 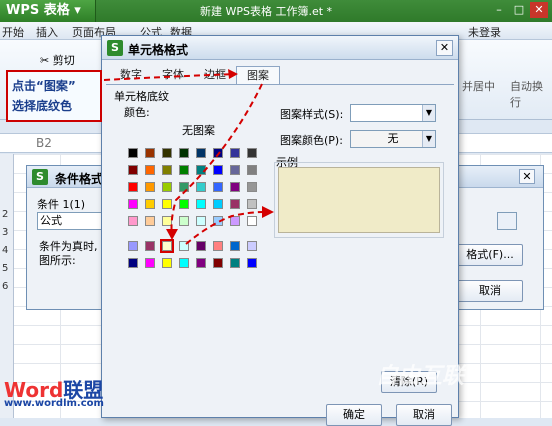 I want to click on callout-line: 选择底纹色, so click(x=42, y=106).